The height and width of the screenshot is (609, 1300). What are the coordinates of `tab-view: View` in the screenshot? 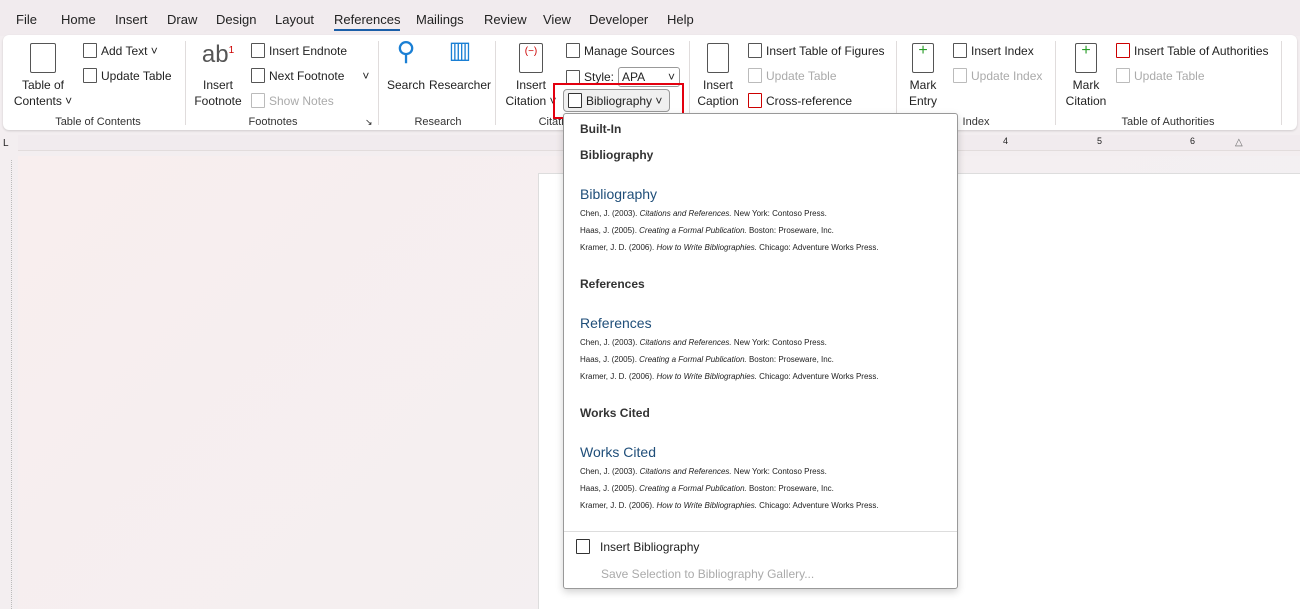 It's located at (557, 19).